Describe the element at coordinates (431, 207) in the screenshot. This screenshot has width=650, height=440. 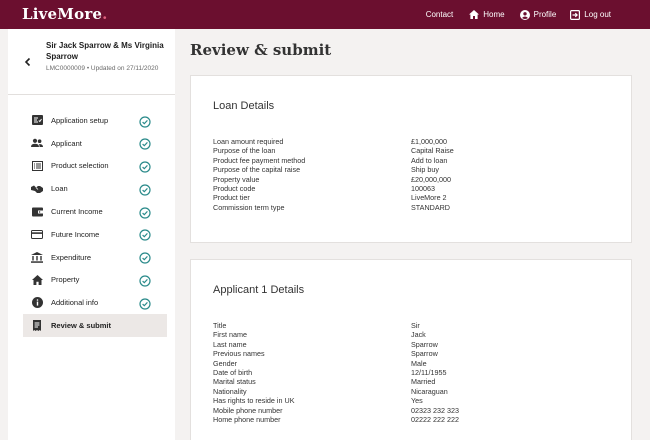
I see `detail-value: STANDARD` at that location.